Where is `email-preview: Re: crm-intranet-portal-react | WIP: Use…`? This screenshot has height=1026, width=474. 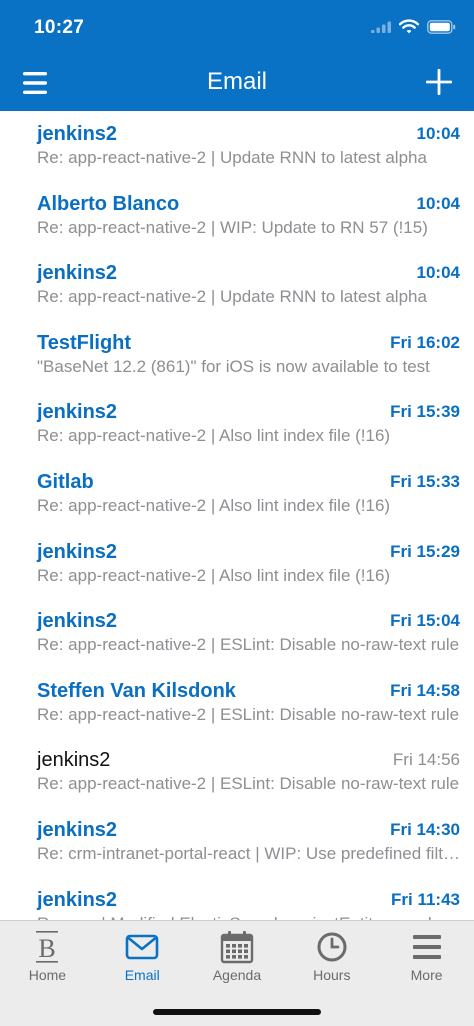 email-preview: Re: crm-intranet-portal-react | WIP: Use… is located at coordinates (249, 853).